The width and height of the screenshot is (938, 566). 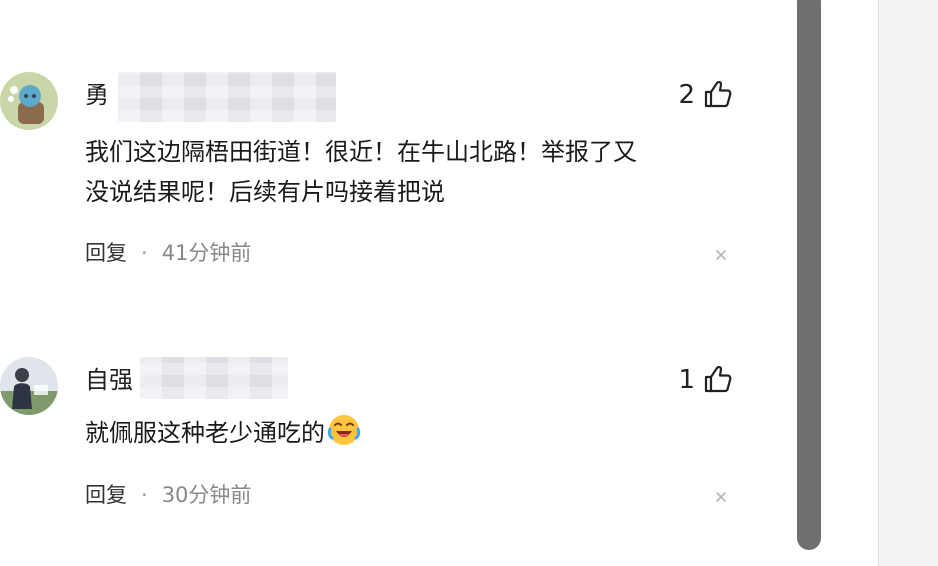 I want to click on comment-text-line: 我们这边隔梧田街道！很近！在牛山北路！举报了又, so click(x=361, y=152).